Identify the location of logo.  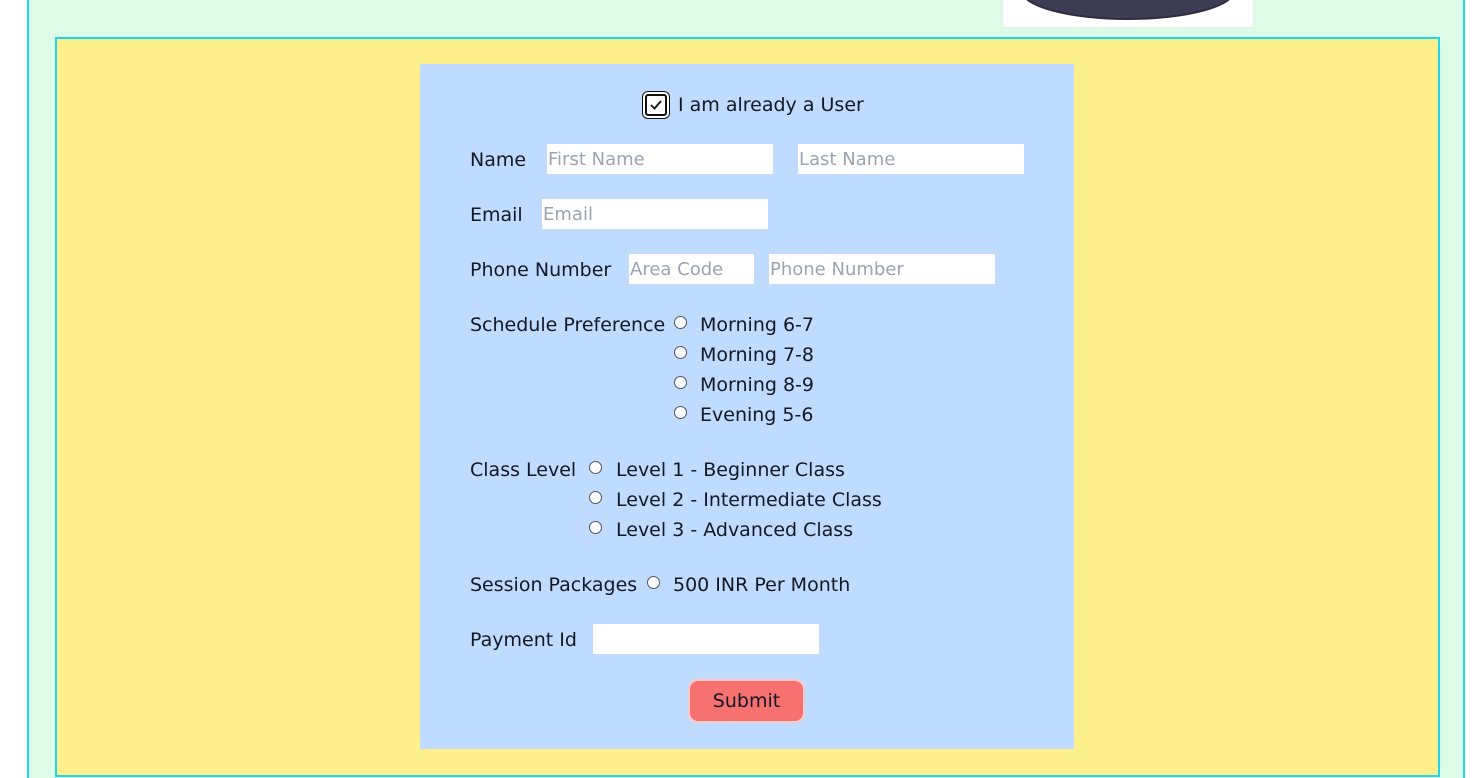
(1128, 13).